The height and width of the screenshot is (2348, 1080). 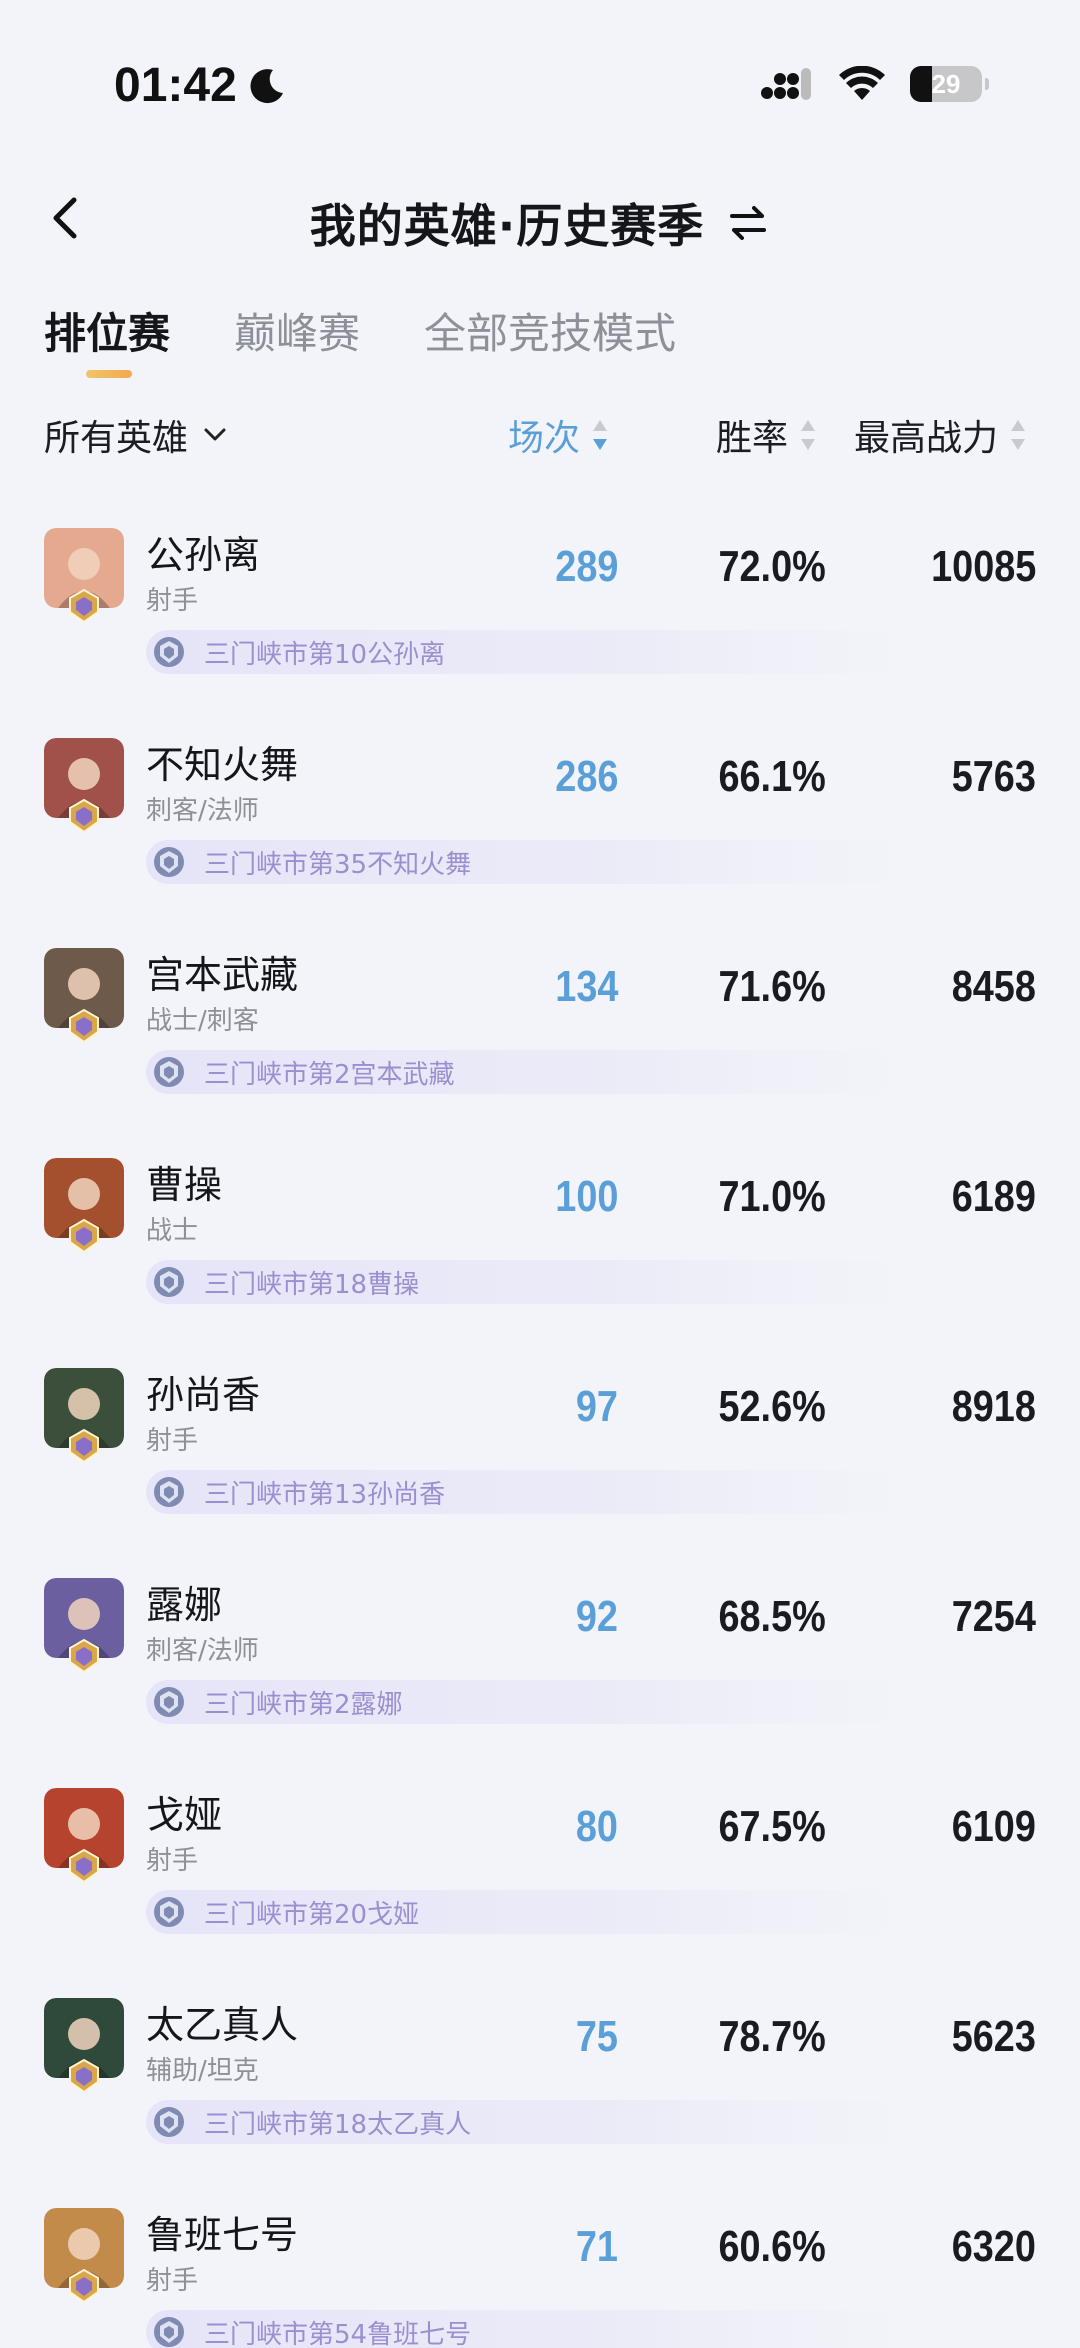 I want to click on hero-filter-dropdown: 所有英雄, so click(x=137, y=435).